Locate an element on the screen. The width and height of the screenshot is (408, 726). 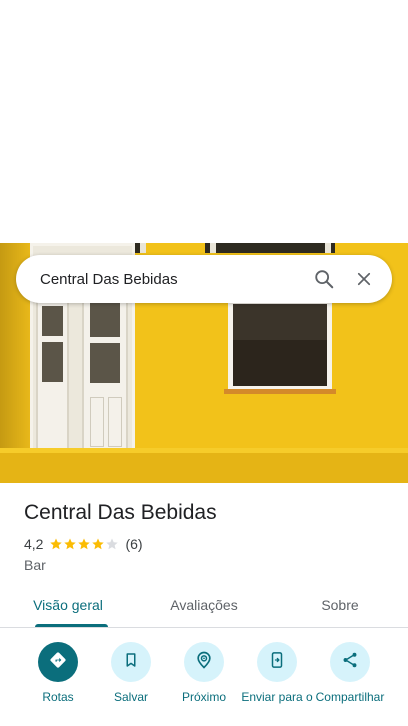
review-count: (6) is located at coordinates (133, 544).